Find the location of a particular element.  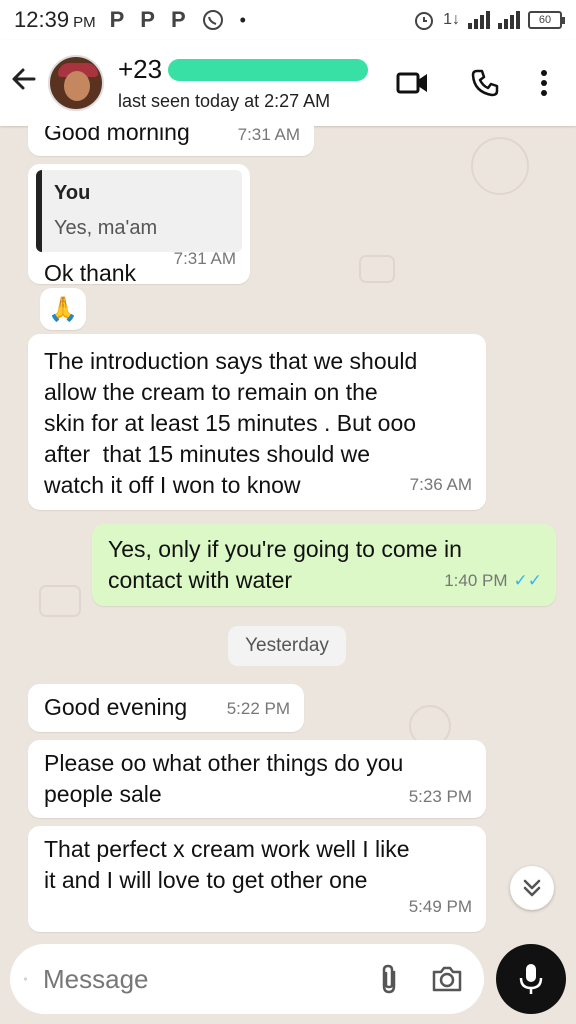

chat-header: +23 last seen today at 2:27 AM is located at coordinates (288, 83).